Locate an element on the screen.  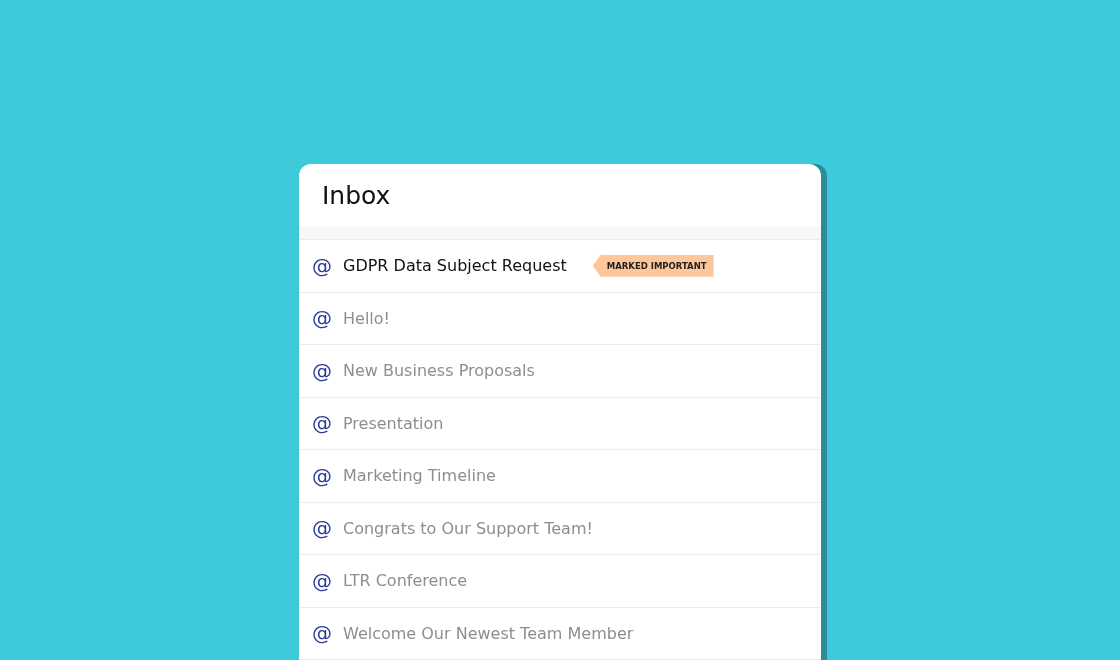
message-subject: GDPR Data Subject Request is located at coordinates (455, 266).